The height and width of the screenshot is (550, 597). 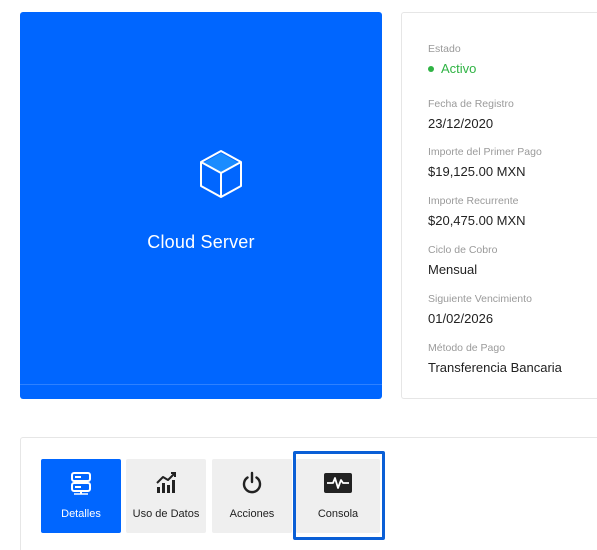 What do you see at coordinates (252, 496) in the screenshot?
I see `tab-actions: Acciones` at bounding box center [252, 496].